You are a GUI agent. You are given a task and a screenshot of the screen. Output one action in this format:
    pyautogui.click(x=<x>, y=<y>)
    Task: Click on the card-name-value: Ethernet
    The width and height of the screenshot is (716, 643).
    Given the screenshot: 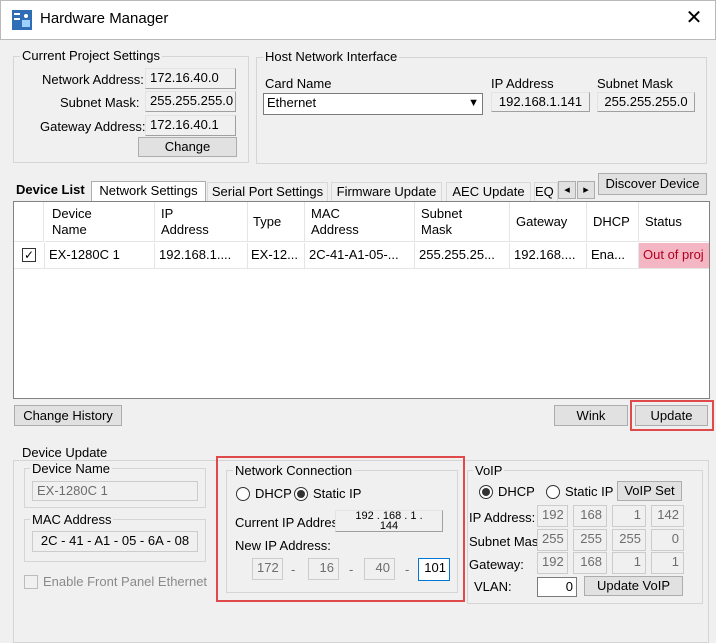 What is the action you would take?
    pyautogui.click(x=292, y=102)
    